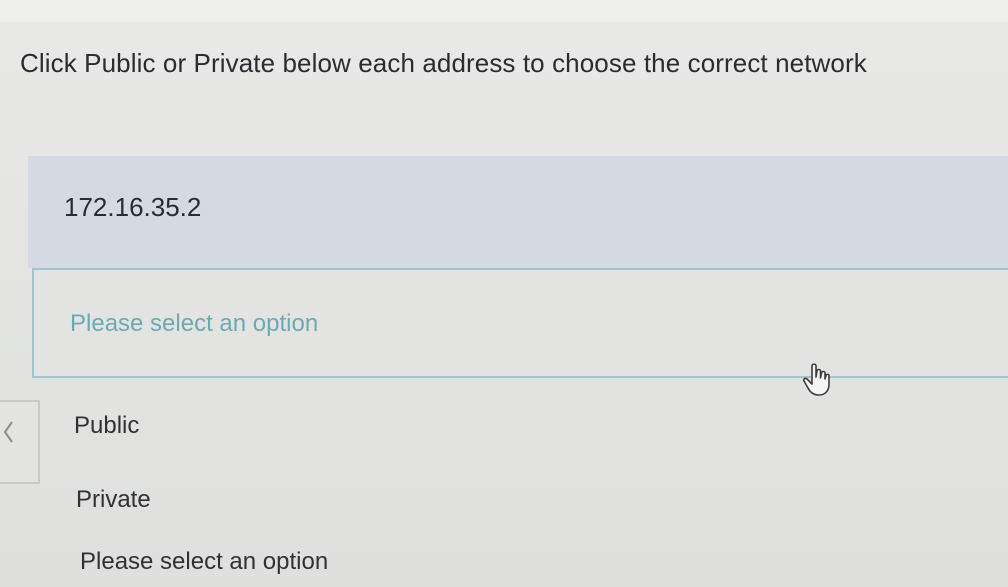 The height and width of the screenshot is (587, 1008). I want to click on top-strip, so click(504, 11).